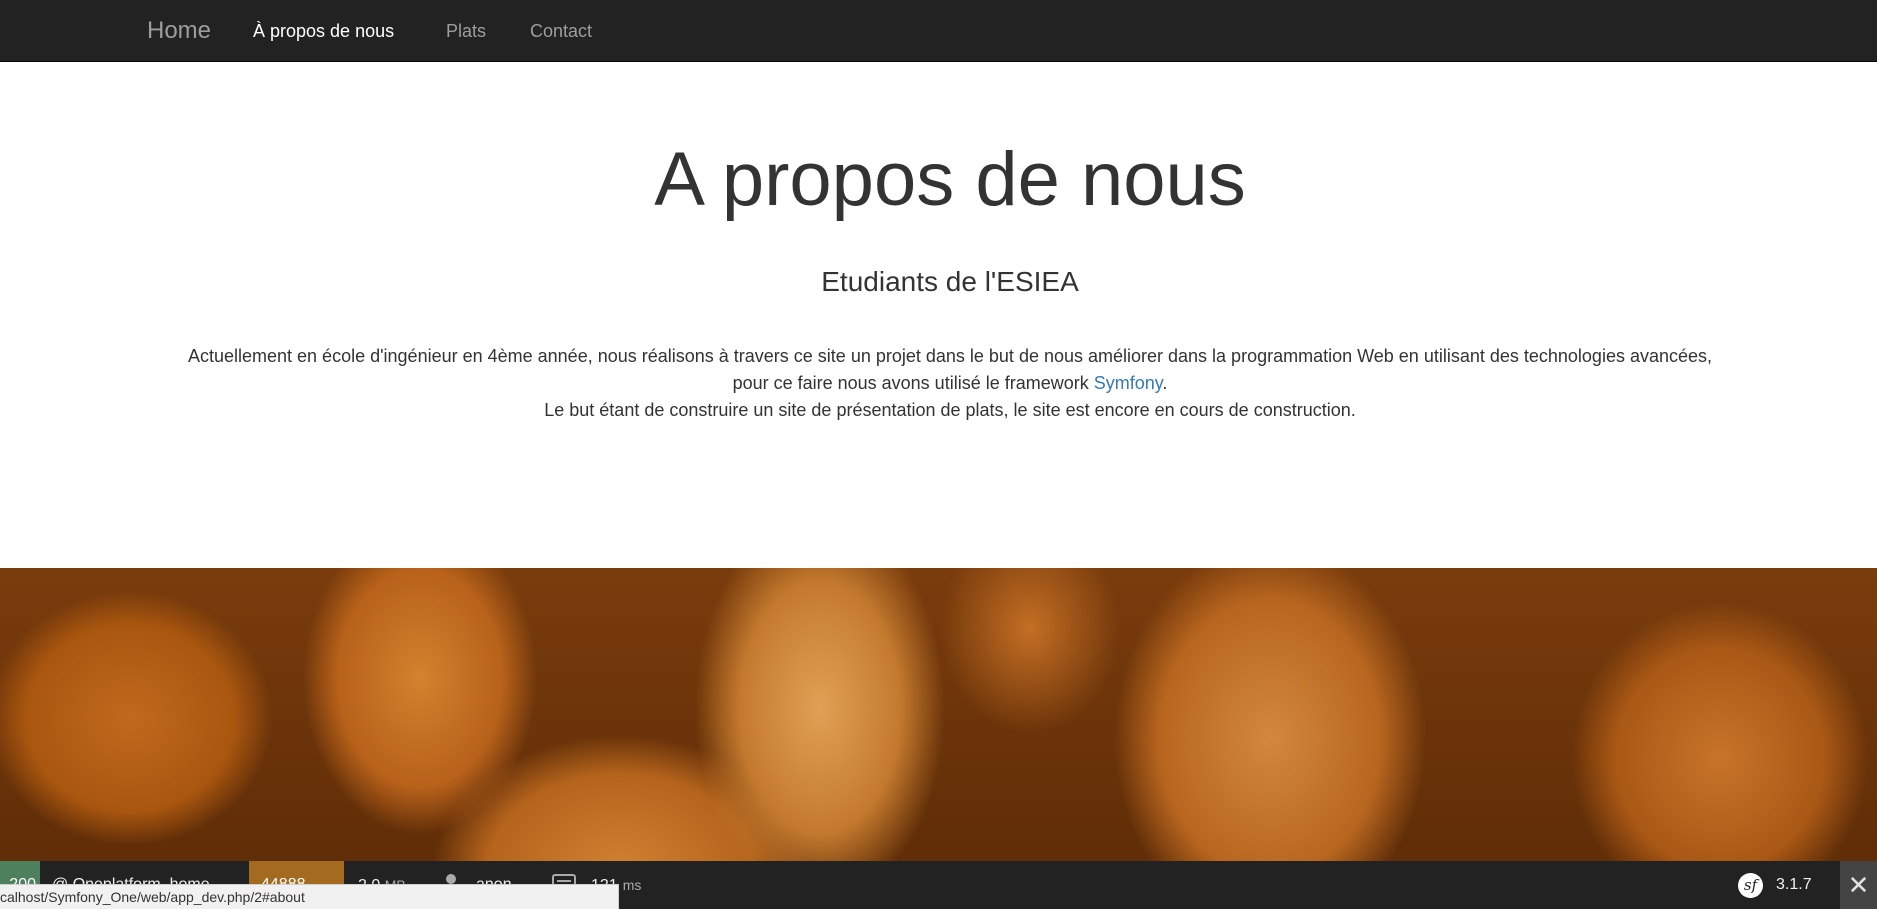  Describe the element at coordinates (1750, 885) in the screenshot. I see `symfony-logo-icon: sf` at that location.